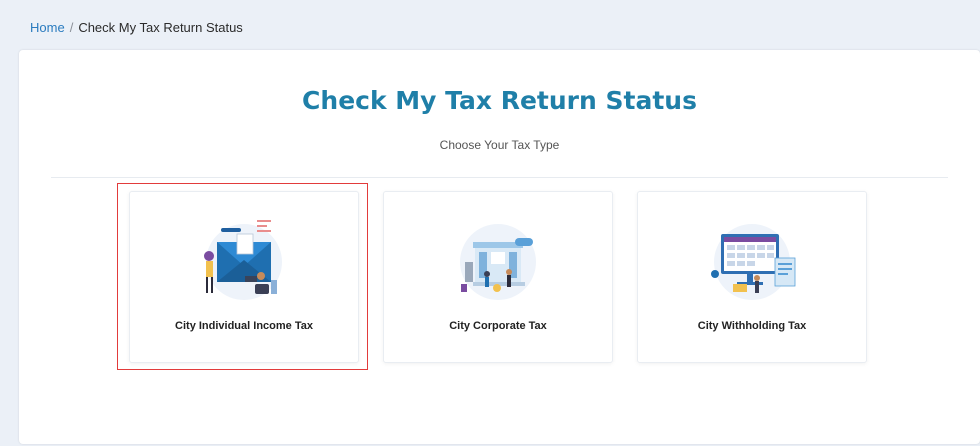 The width and height of the screenshot is (980, 446). Describe the element at coordinates (499, 177) in the screenshot. I see `divider` at that location.